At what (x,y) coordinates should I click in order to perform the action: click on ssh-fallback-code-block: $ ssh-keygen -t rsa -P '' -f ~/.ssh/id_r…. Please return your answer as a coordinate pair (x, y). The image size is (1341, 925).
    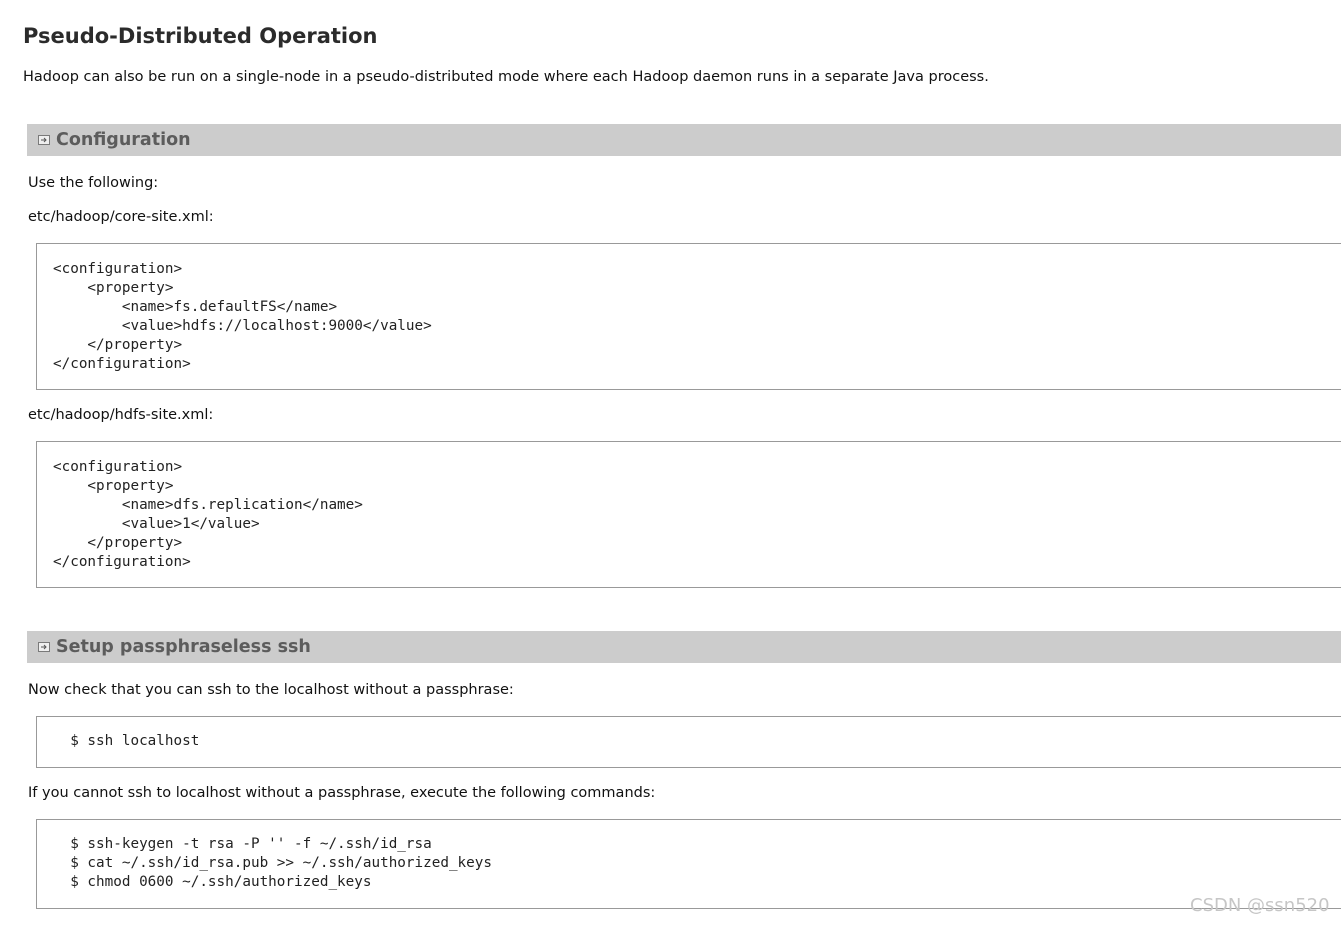
    Looking at the image, I should click on (688, 864).